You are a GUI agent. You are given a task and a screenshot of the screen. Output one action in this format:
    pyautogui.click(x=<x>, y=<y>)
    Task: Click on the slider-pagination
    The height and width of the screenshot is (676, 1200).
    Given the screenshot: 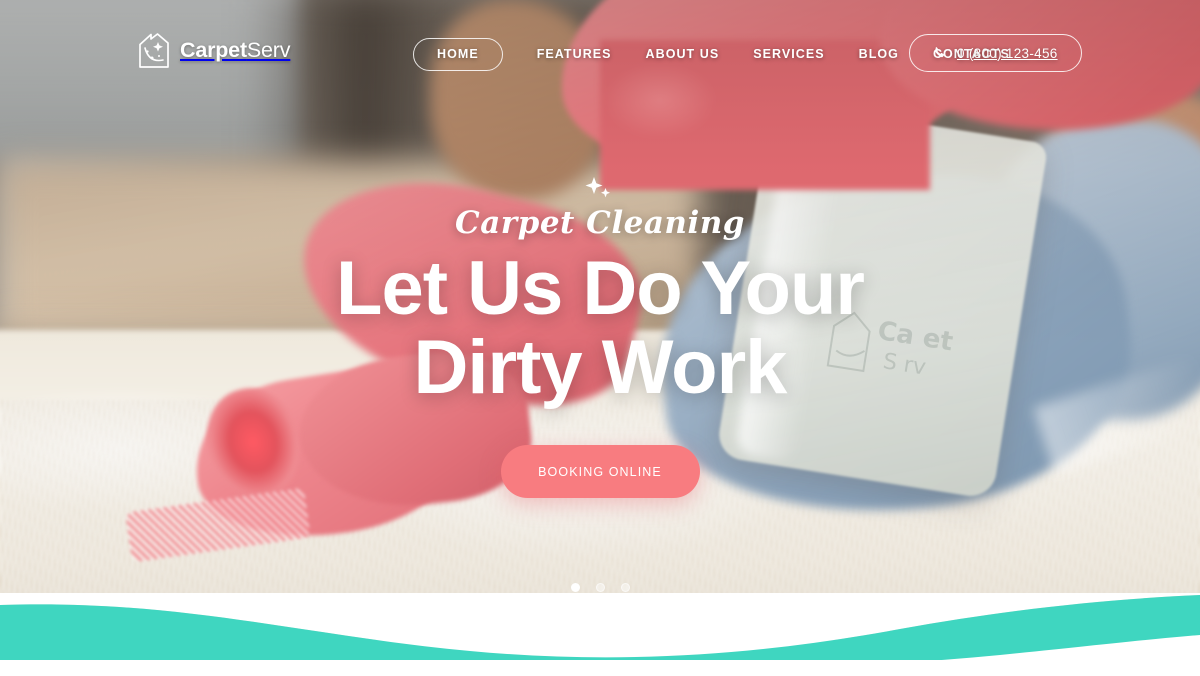 What is the action you would take?
    pyautogui.click(x=600, y=587)
    